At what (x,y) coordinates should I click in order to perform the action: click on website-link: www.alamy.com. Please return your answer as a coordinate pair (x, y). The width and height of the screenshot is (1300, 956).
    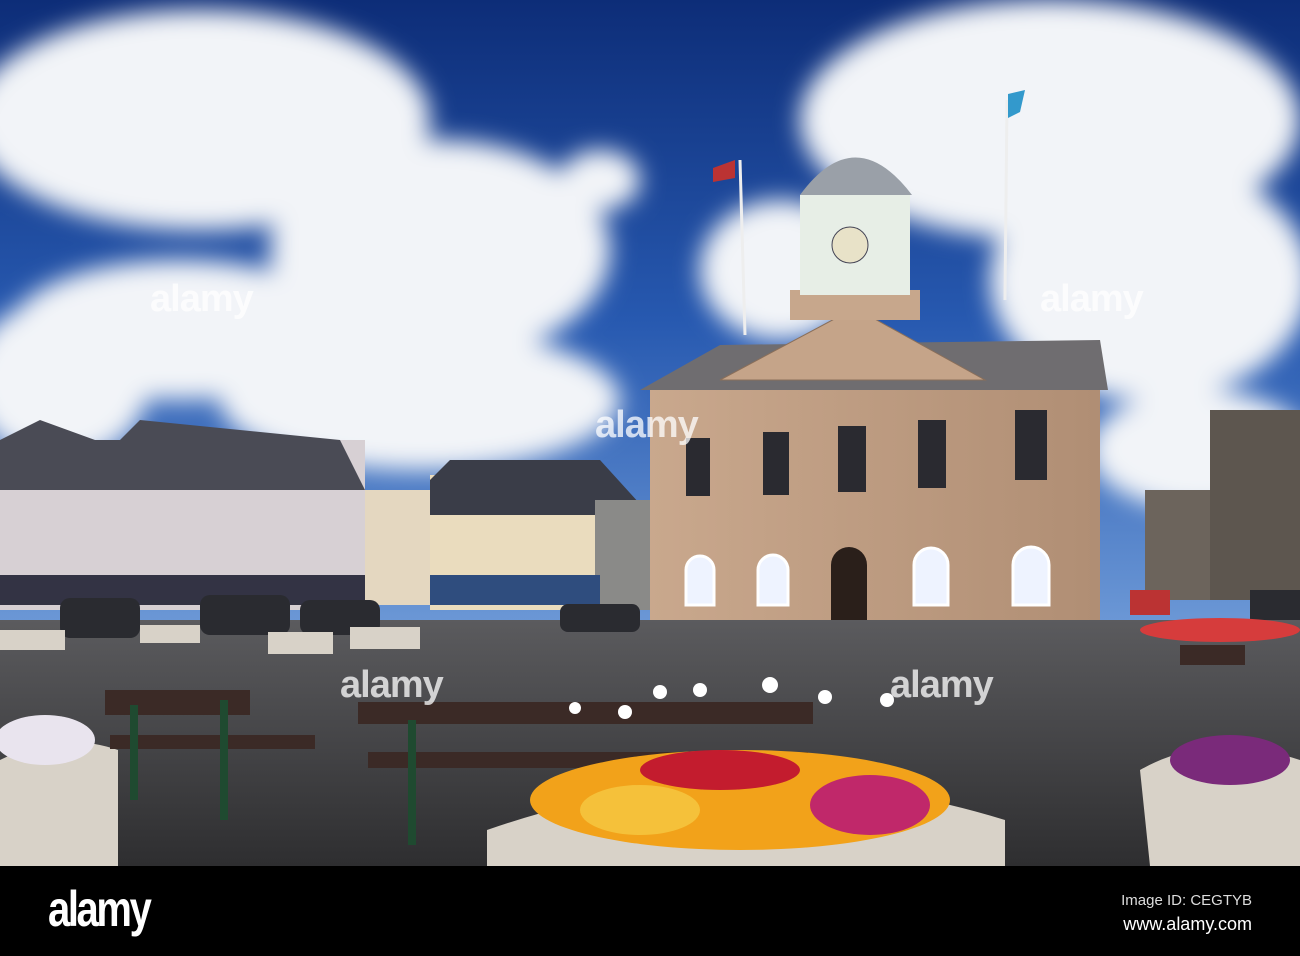
    Looking at the image, I should click on (1187, 924).